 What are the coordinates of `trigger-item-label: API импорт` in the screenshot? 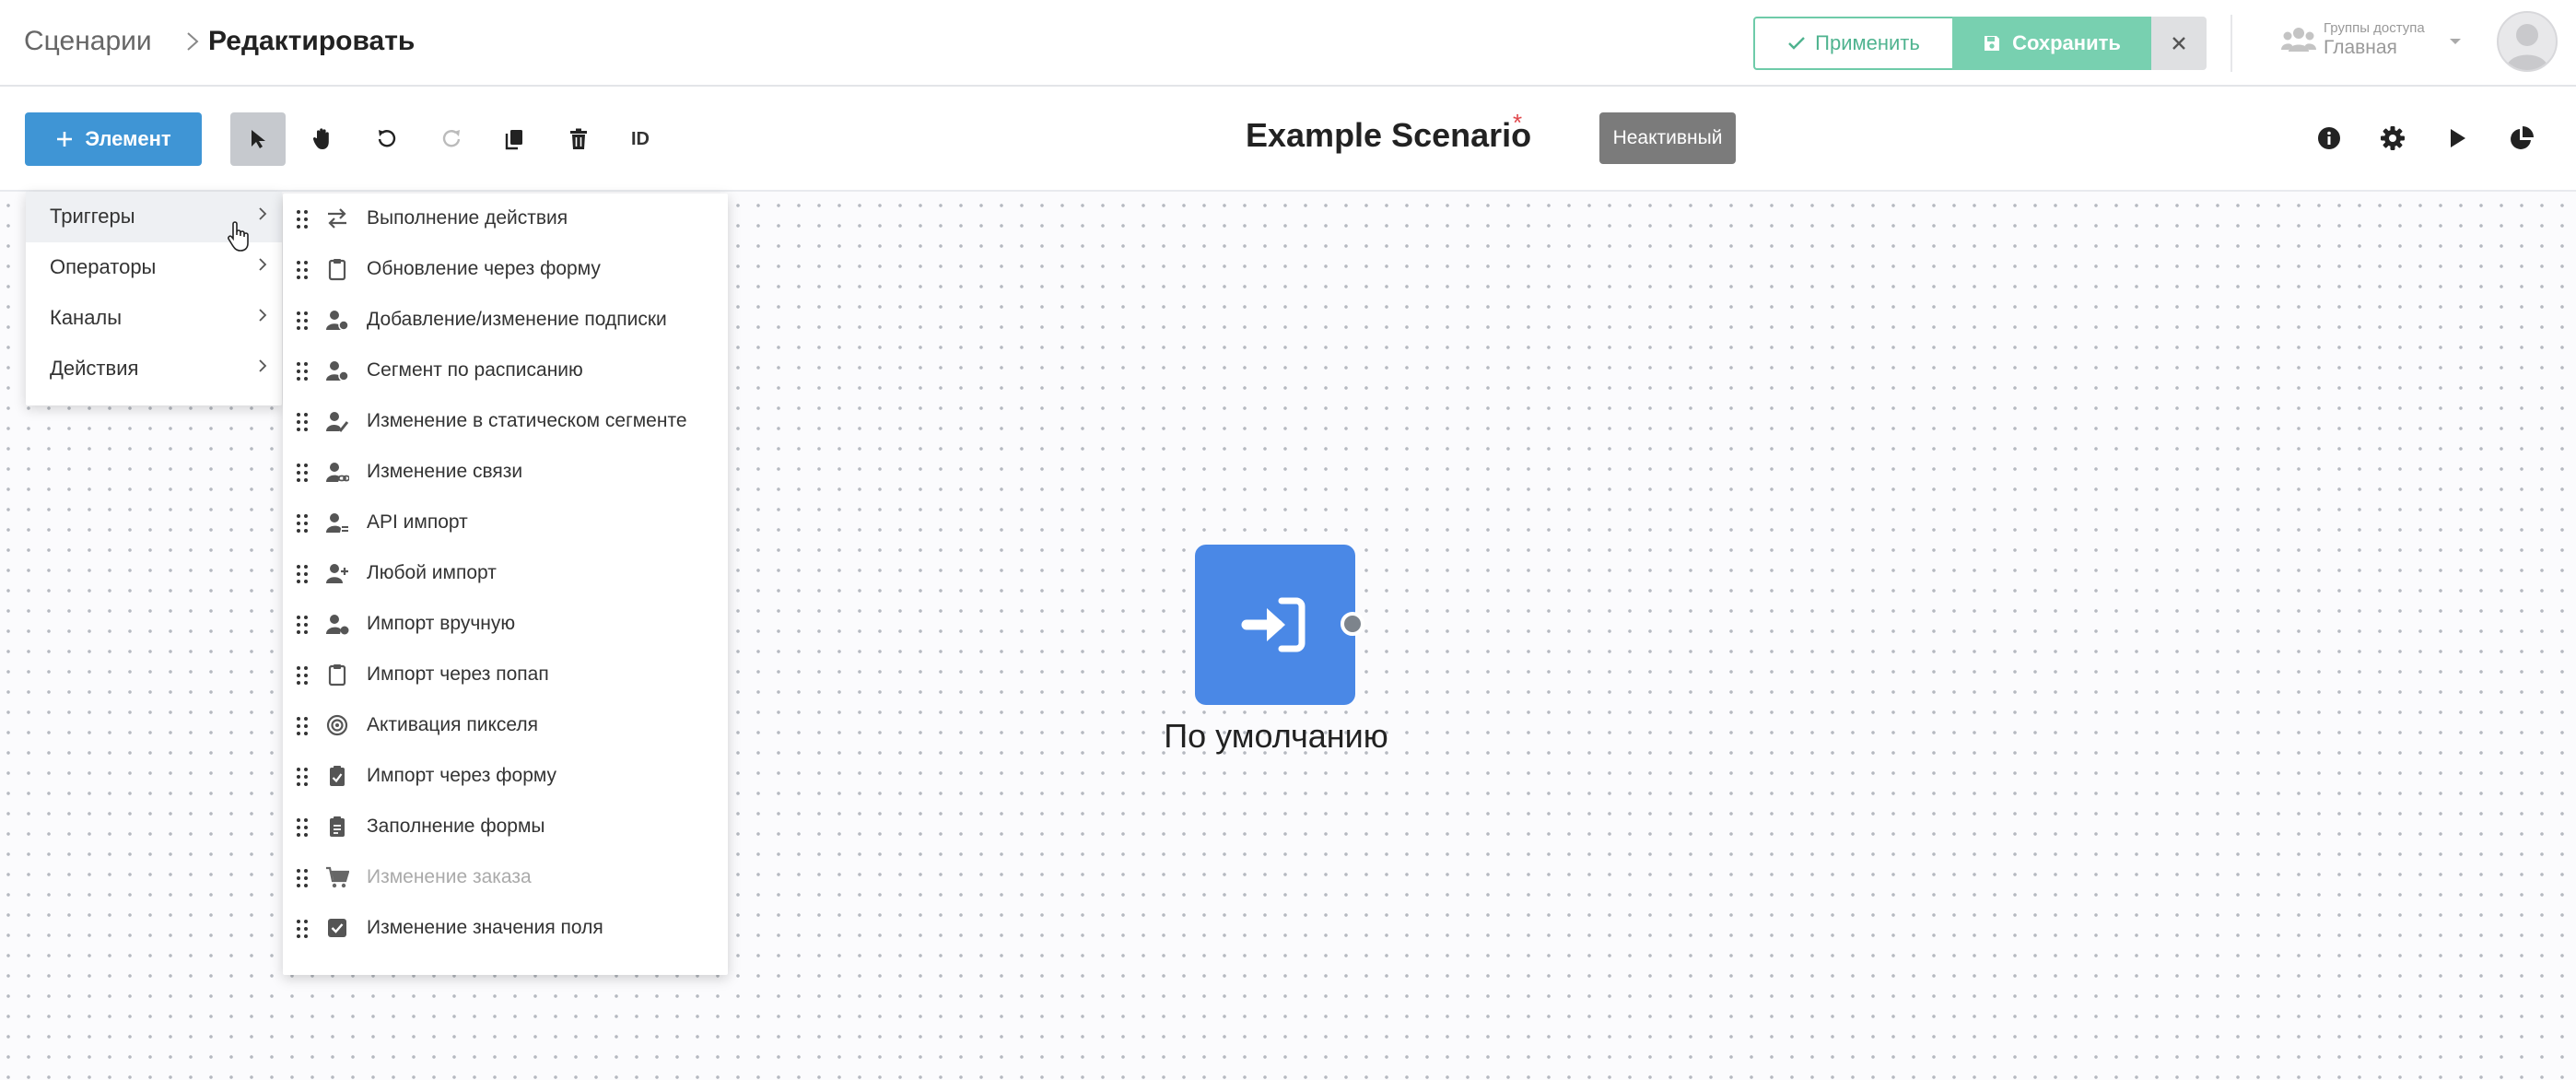 It's located at (417, 522).